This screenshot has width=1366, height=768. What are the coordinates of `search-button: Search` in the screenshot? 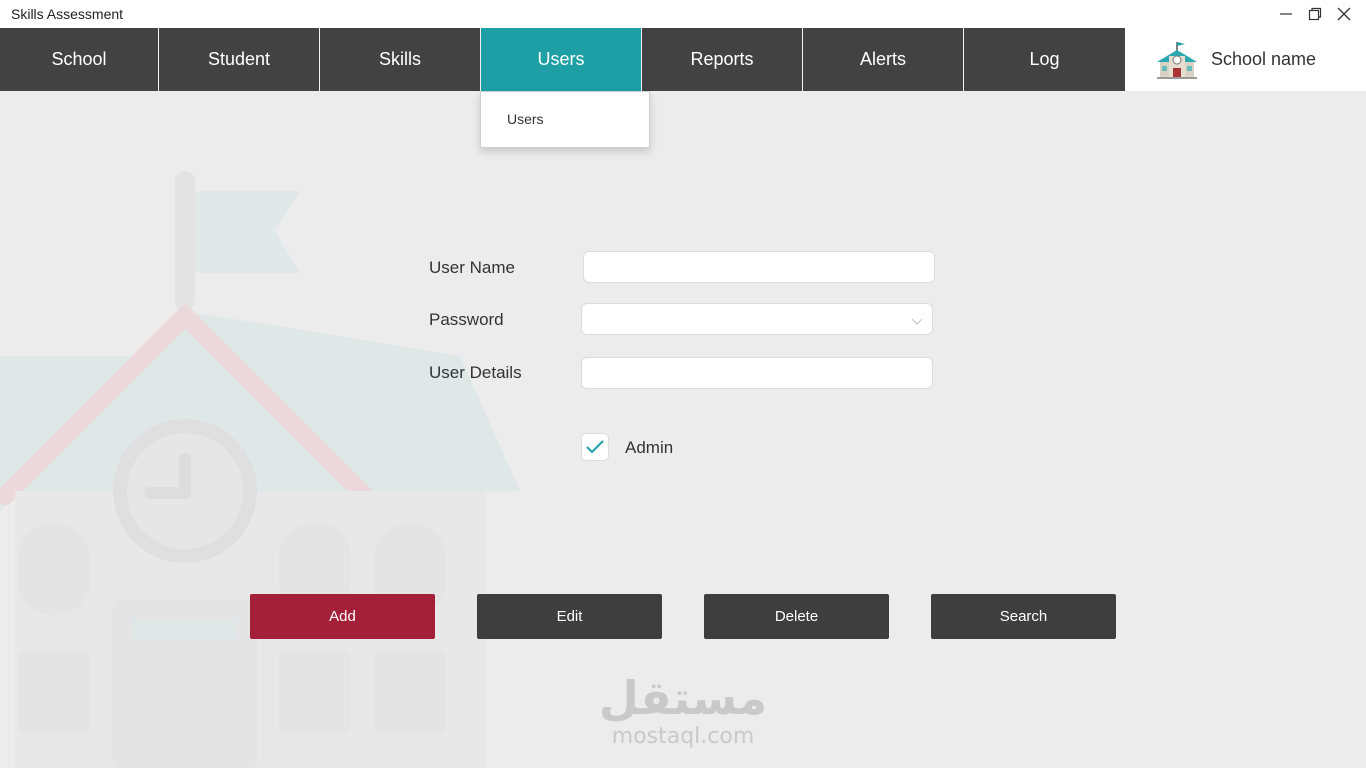 It's located at (1023, 616).